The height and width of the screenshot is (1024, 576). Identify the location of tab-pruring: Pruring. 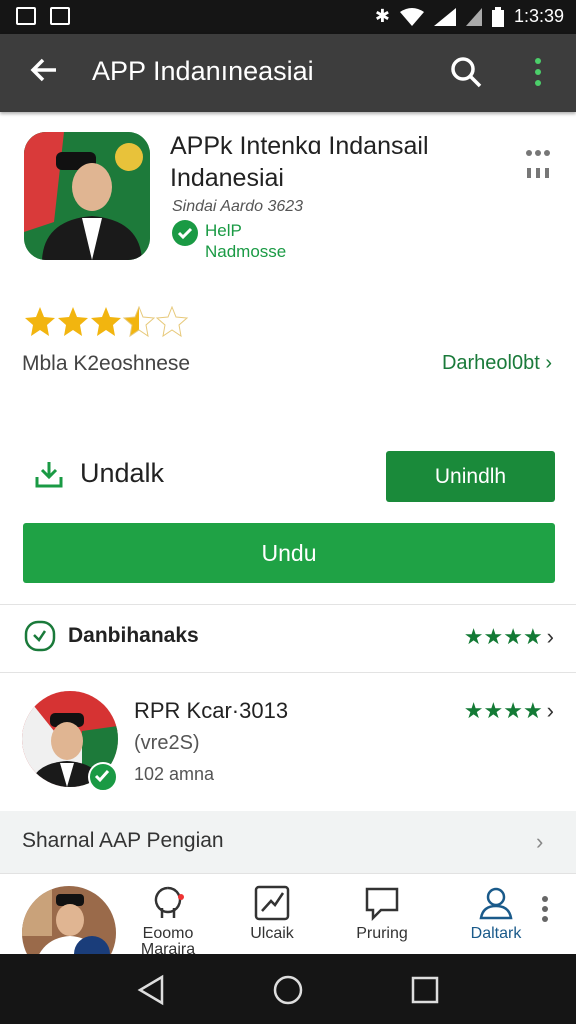
(382, 913).